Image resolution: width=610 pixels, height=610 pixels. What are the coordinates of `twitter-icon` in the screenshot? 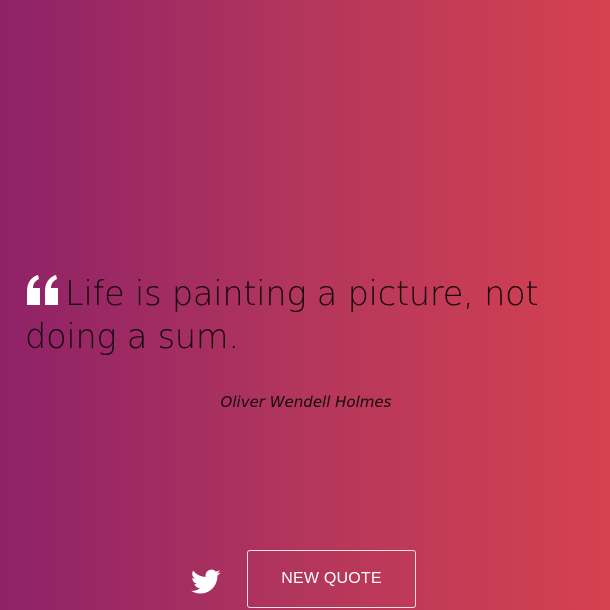 It's located at (207, 582).